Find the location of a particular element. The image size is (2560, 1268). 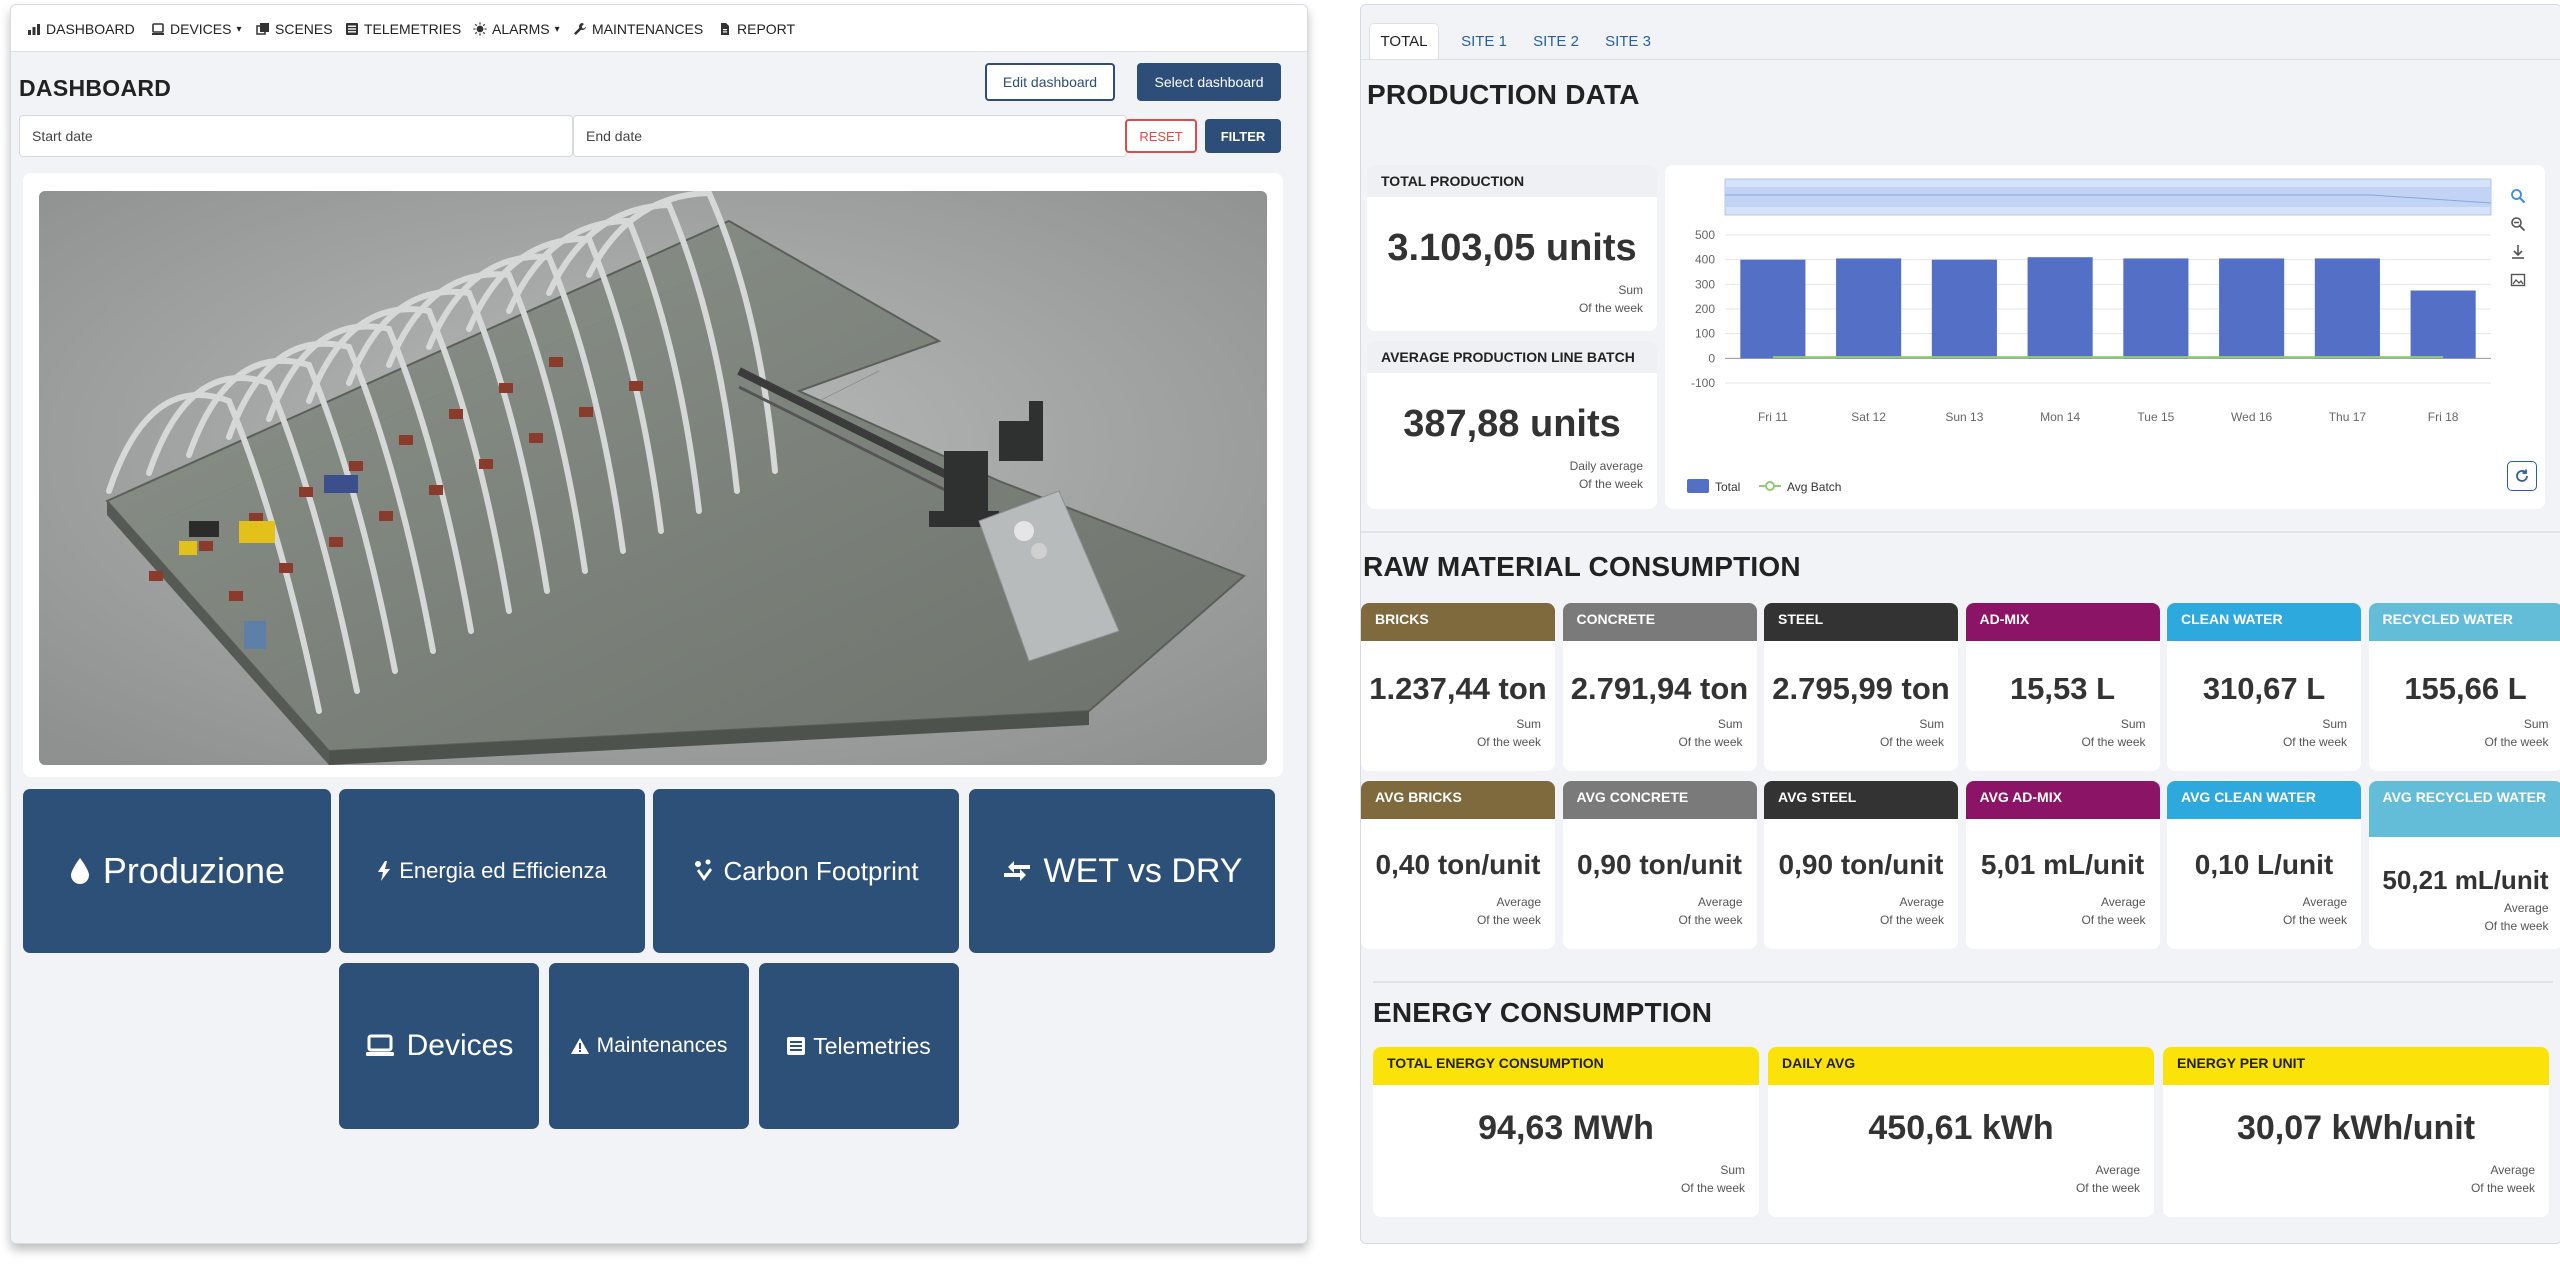

bolt-icon is located at coordinates (384, 871).